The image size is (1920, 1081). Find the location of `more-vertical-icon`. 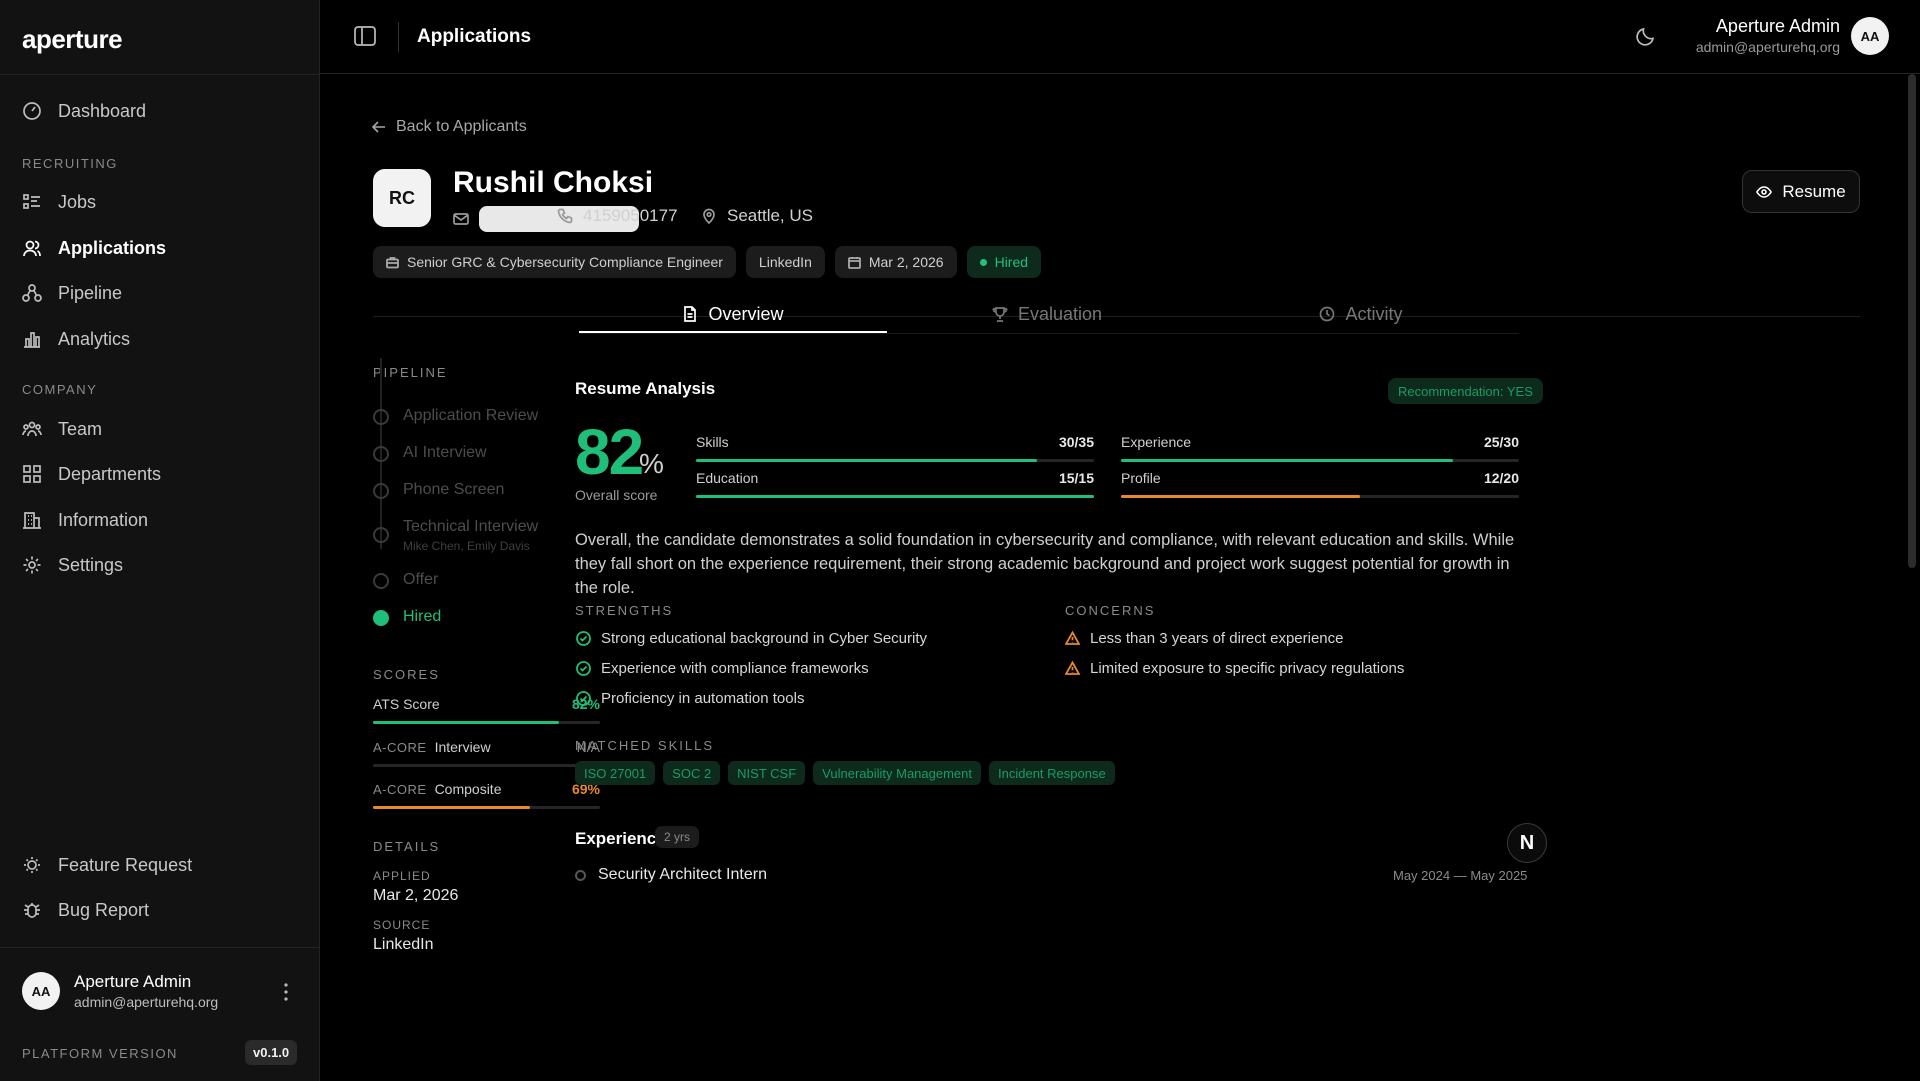

more-vertical-icon is located at coordinates (286, 992).